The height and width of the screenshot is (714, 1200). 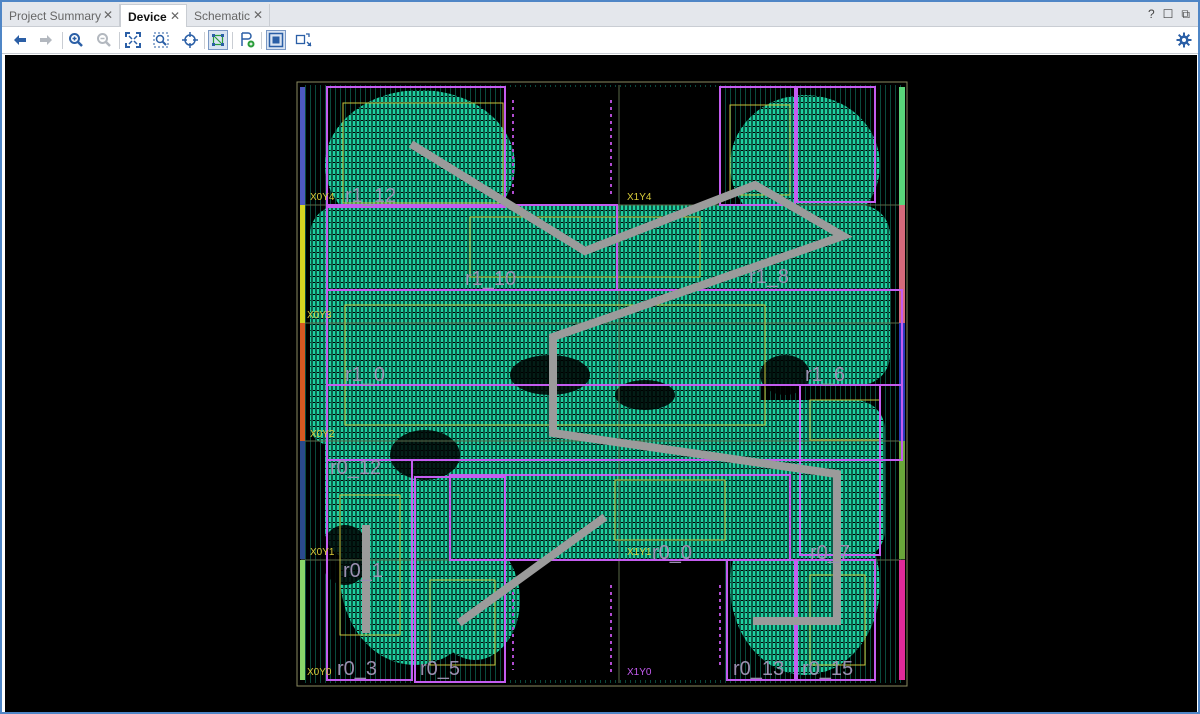 I want to click on pblock-label: r0_1, so click(x=363, y=571).